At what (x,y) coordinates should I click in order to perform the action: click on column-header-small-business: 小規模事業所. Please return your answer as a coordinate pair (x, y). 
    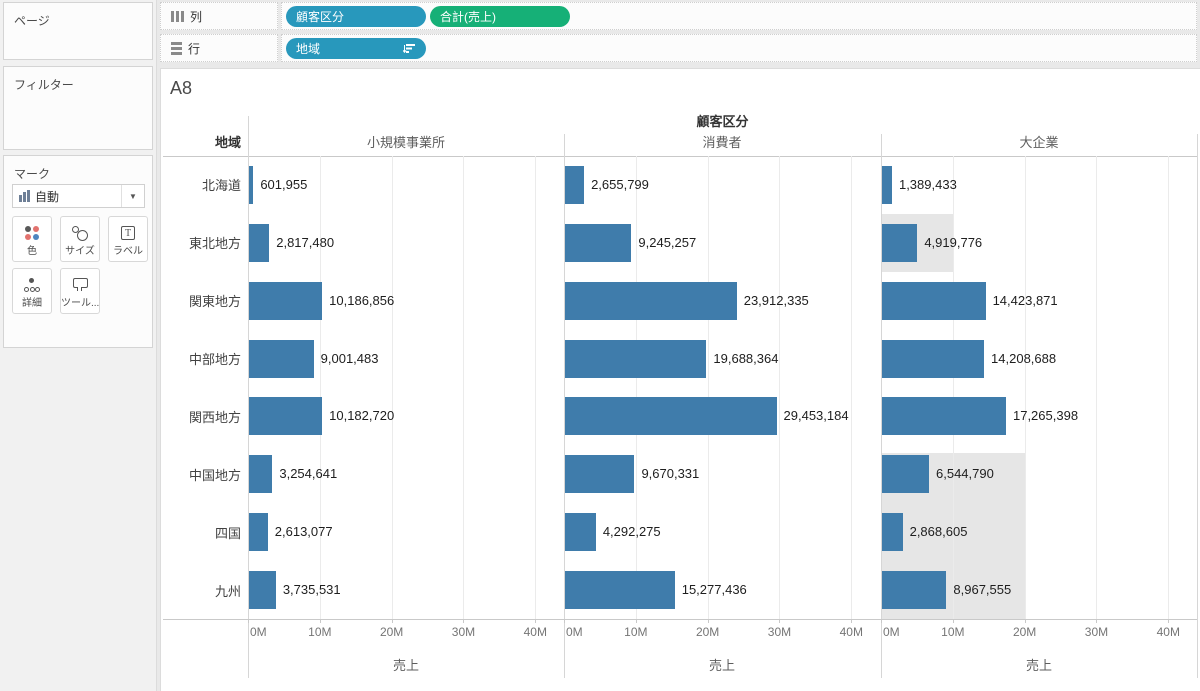
    Looking at the image, I should click on (406, 141).